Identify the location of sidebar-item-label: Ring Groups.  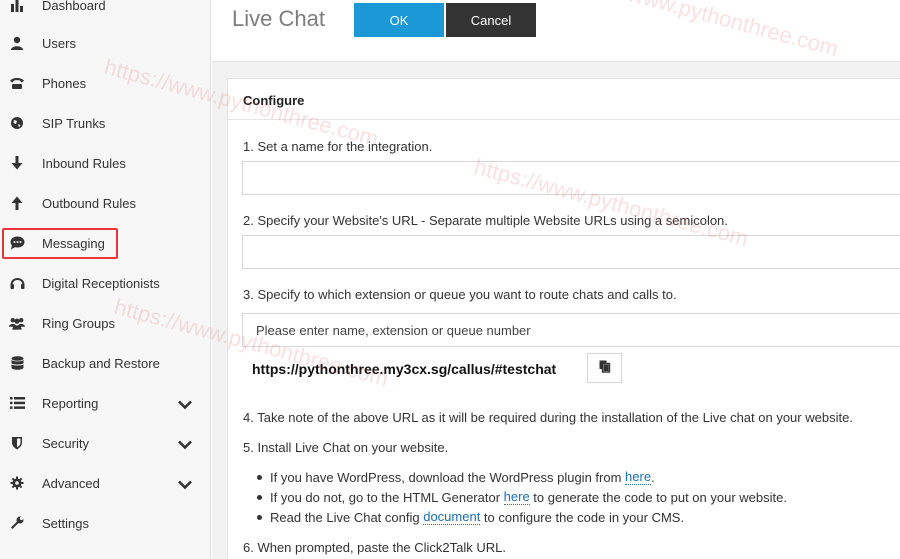
(78, 323).